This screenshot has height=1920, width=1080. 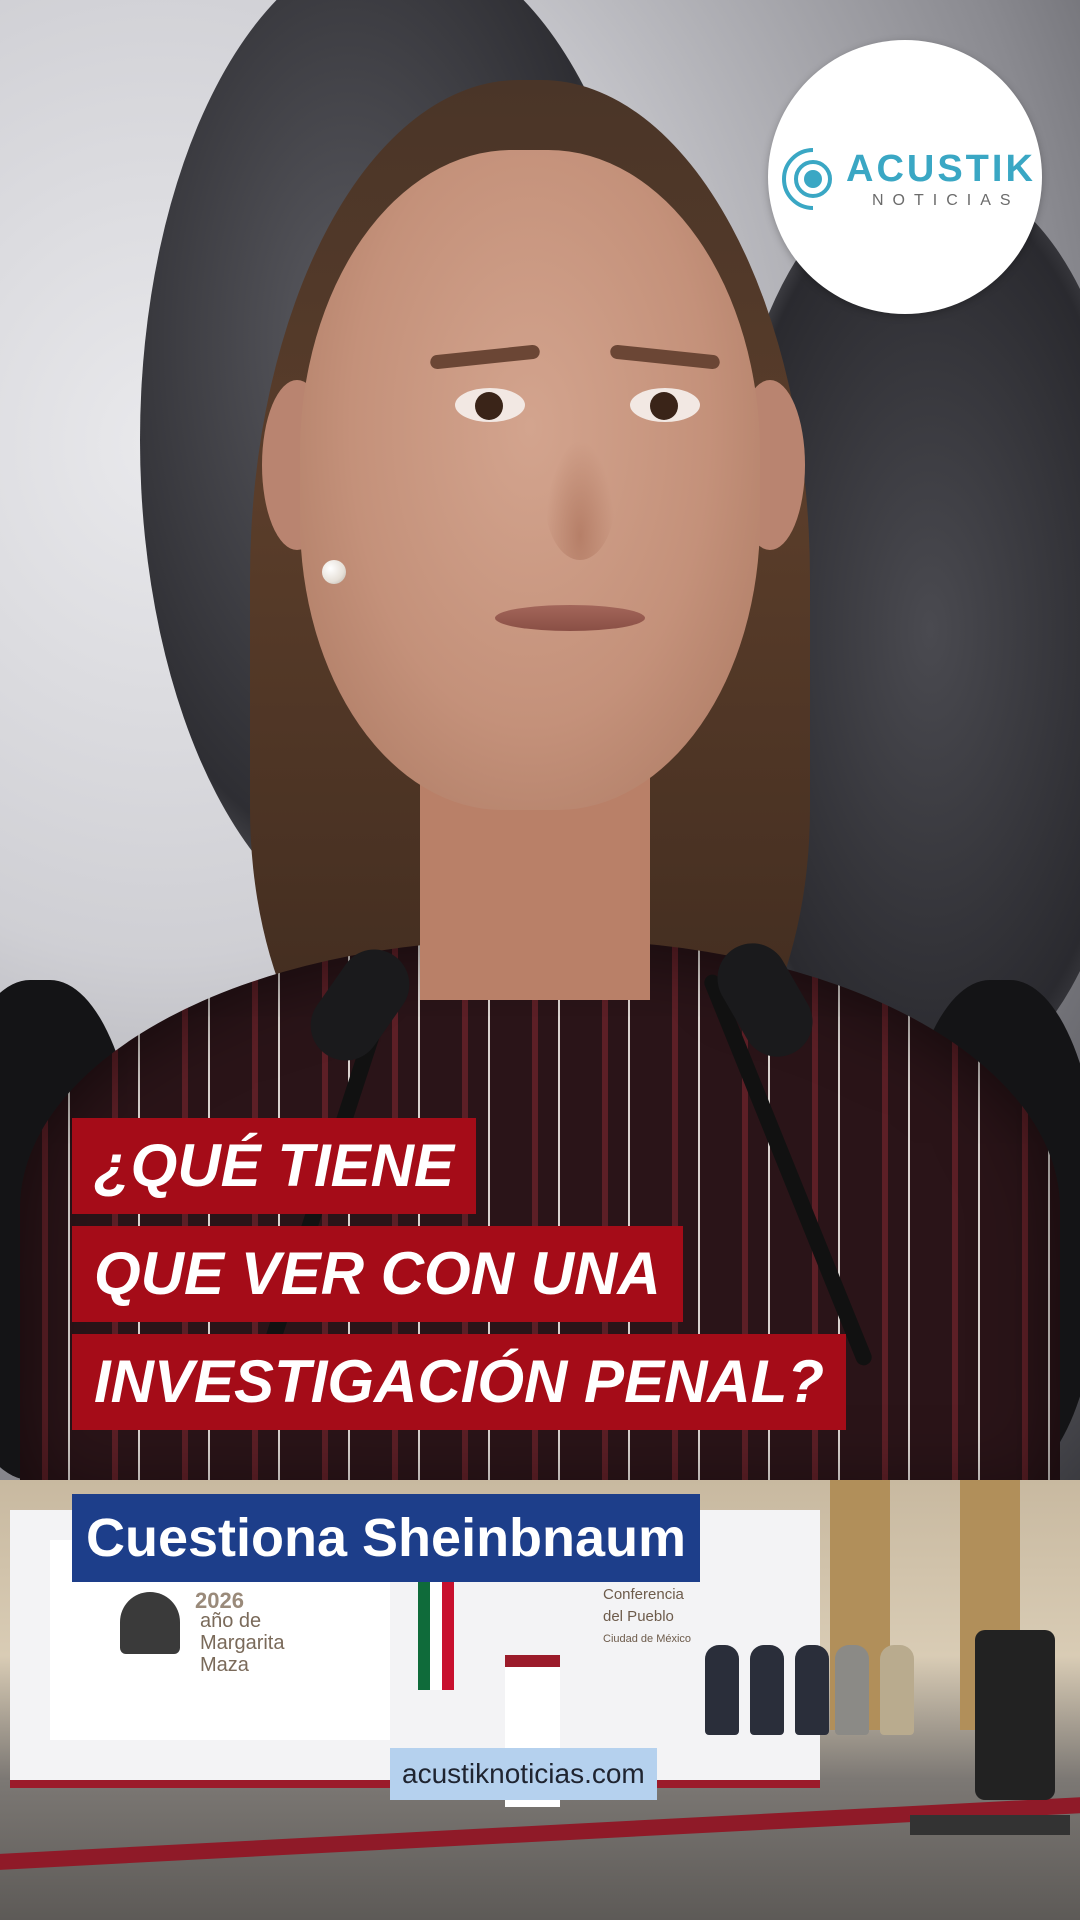 I want to click on speaker-mouth, so click(x=570, y=618).